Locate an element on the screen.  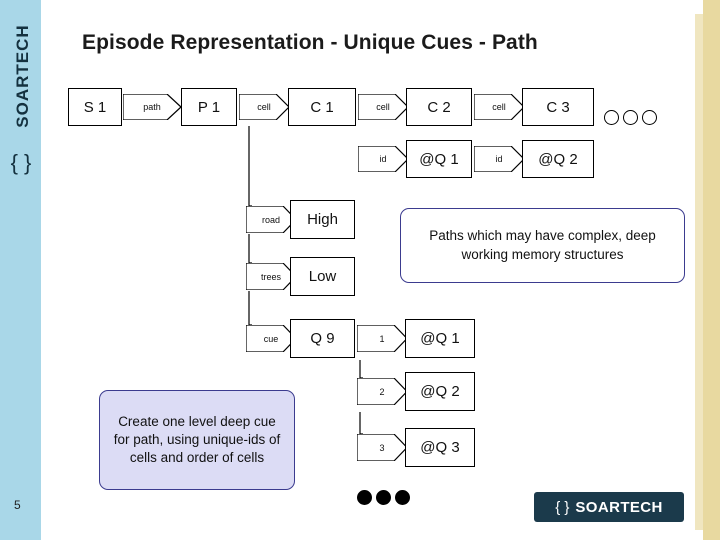
footer-logo-bracket-icon: { } is located at coordinates (562, 507).